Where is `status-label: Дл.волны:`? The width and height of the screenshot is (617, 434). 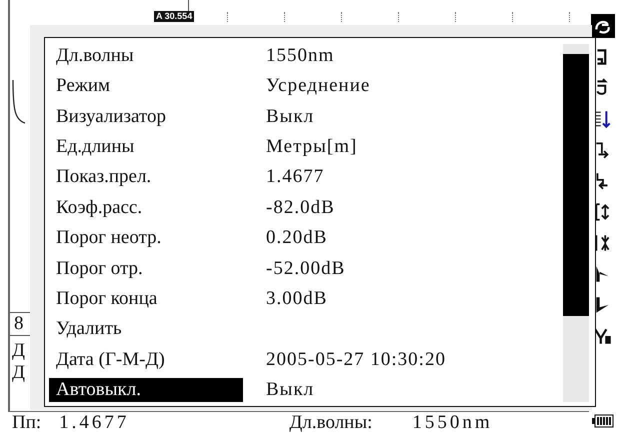 status-label: Дл.волны: is located at coordinates (330, 423).